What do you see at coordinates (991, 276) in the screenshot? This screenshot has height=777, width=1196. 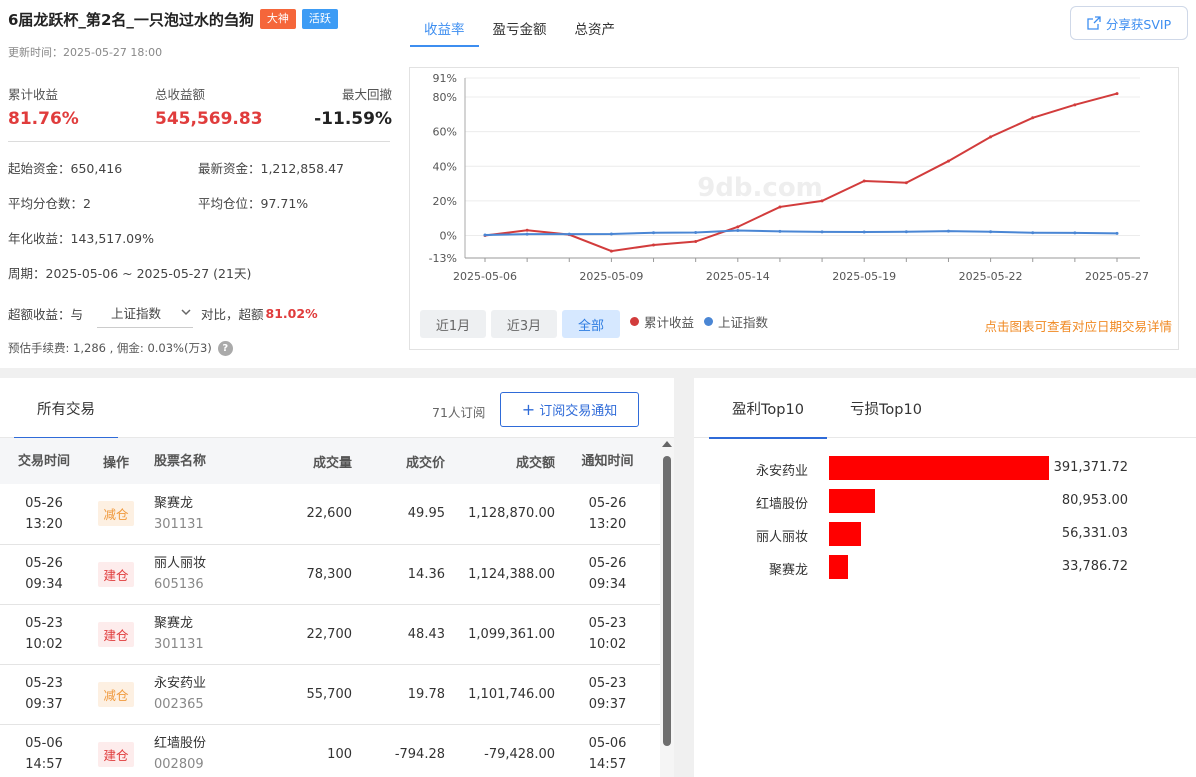 I see `x-tick-label: 2025-05-22` at bounding box center [991, 276].